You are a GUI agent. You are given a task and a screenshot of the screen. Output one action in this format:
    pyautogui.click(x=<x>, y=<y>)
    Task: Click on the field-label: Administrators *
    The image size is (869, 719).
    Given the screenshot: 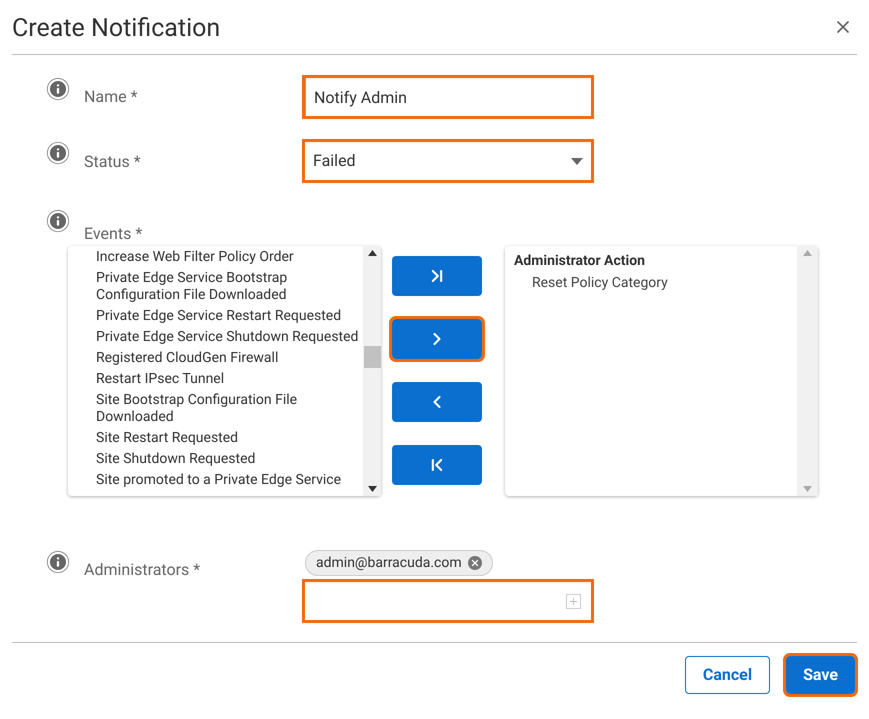 What is the action you would take?
    pyautogui.click(x=143, y=570)
    